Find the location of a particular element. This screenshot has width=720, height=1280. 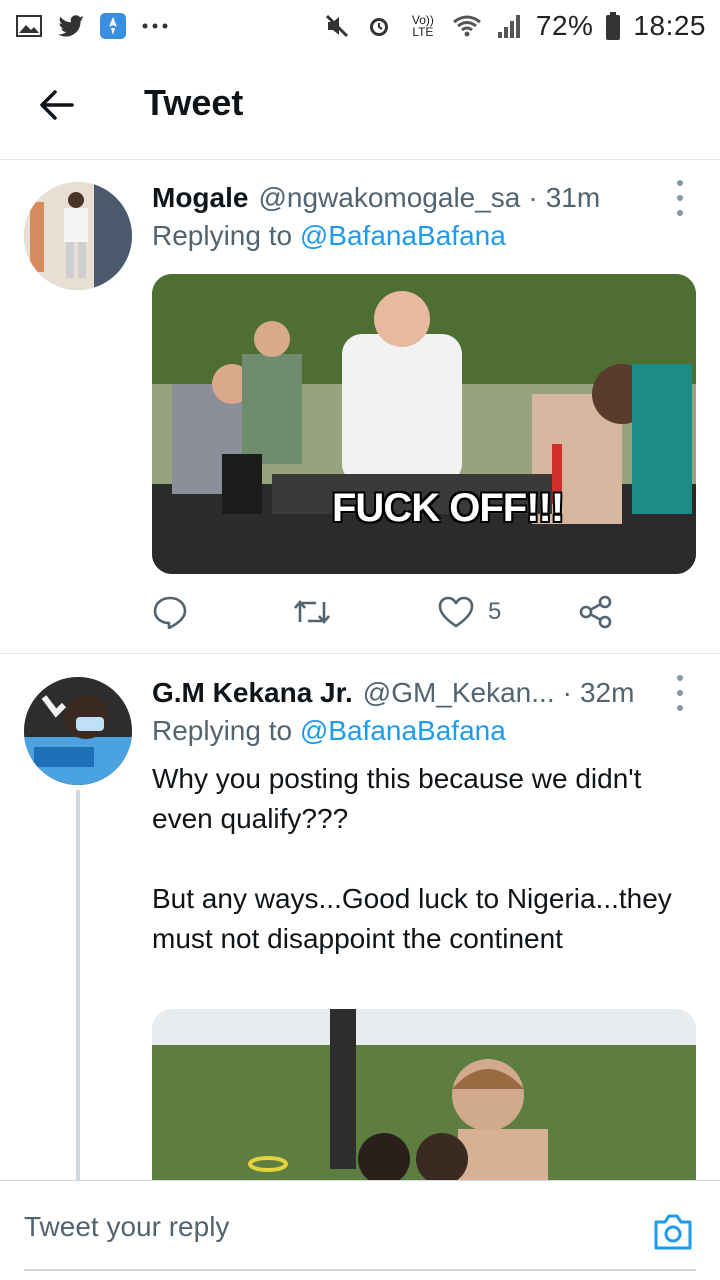

reply-input-underline is located at coordinates (360, 1270).